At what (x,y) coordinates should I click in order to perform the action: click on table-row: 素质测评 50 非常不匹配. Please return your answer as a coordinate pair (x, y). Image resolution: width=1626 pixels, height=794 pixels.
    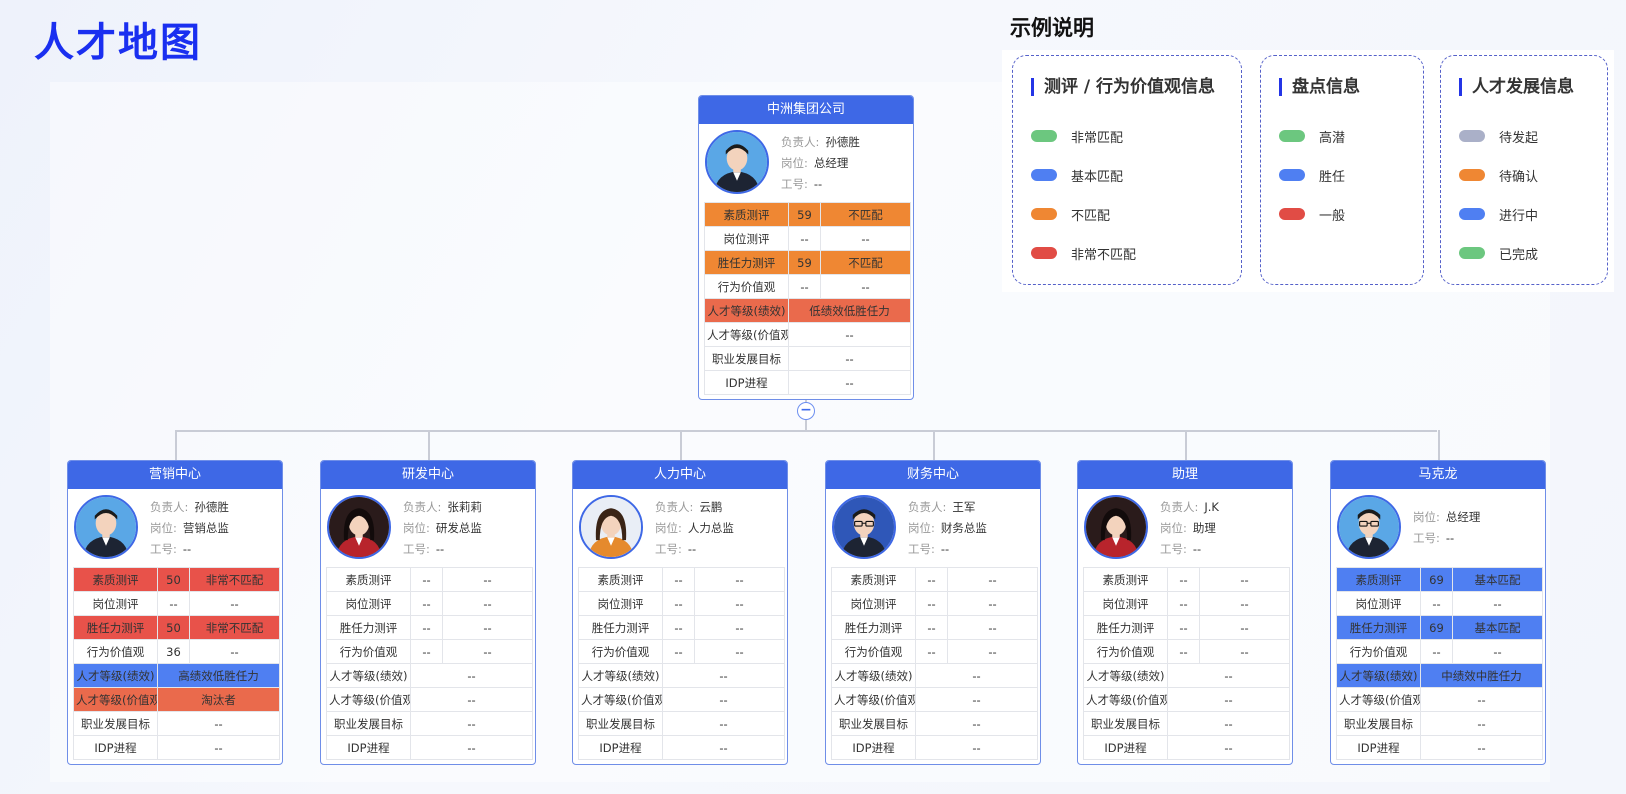
    Looking at the image, I should click on (176, 579).